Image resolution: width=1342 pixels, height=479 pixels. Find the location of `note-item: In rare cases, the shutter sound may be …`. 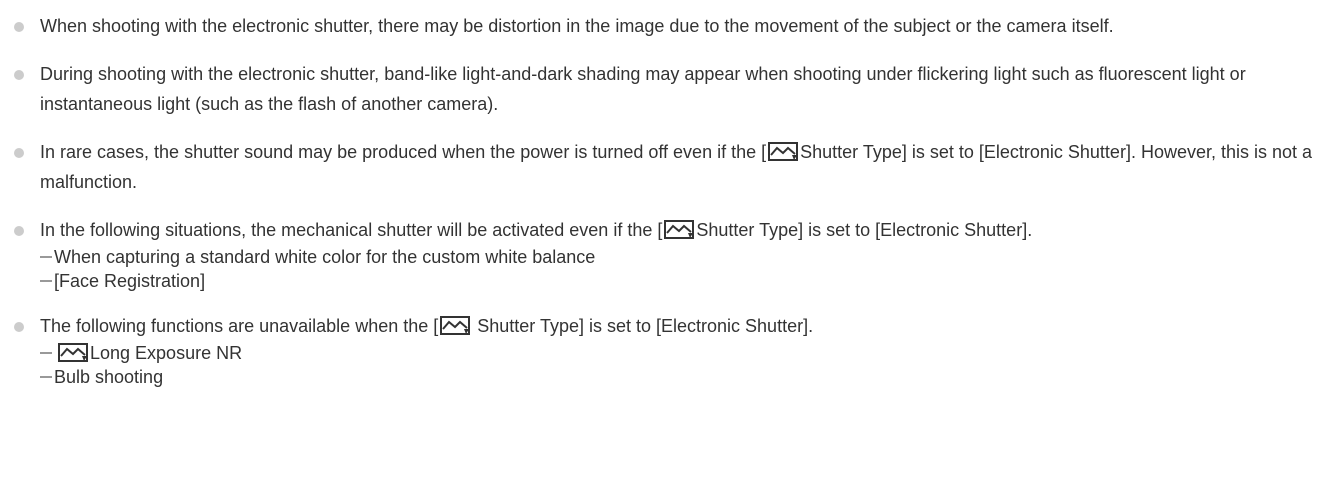

note-item: In rare cases, the shutter sound may be … is located at coordinates (671, 167).